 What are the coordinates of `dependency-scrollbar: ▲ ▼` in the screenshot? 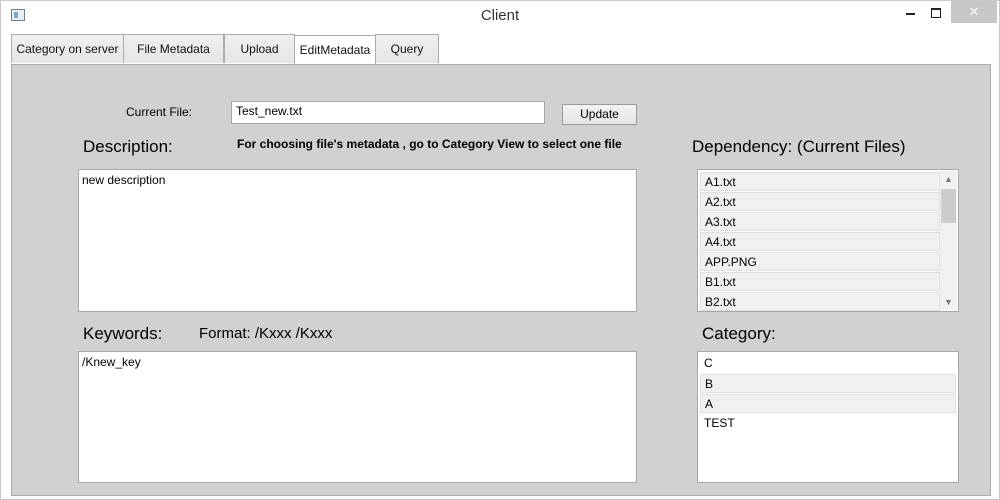 It's located at (948, 240).